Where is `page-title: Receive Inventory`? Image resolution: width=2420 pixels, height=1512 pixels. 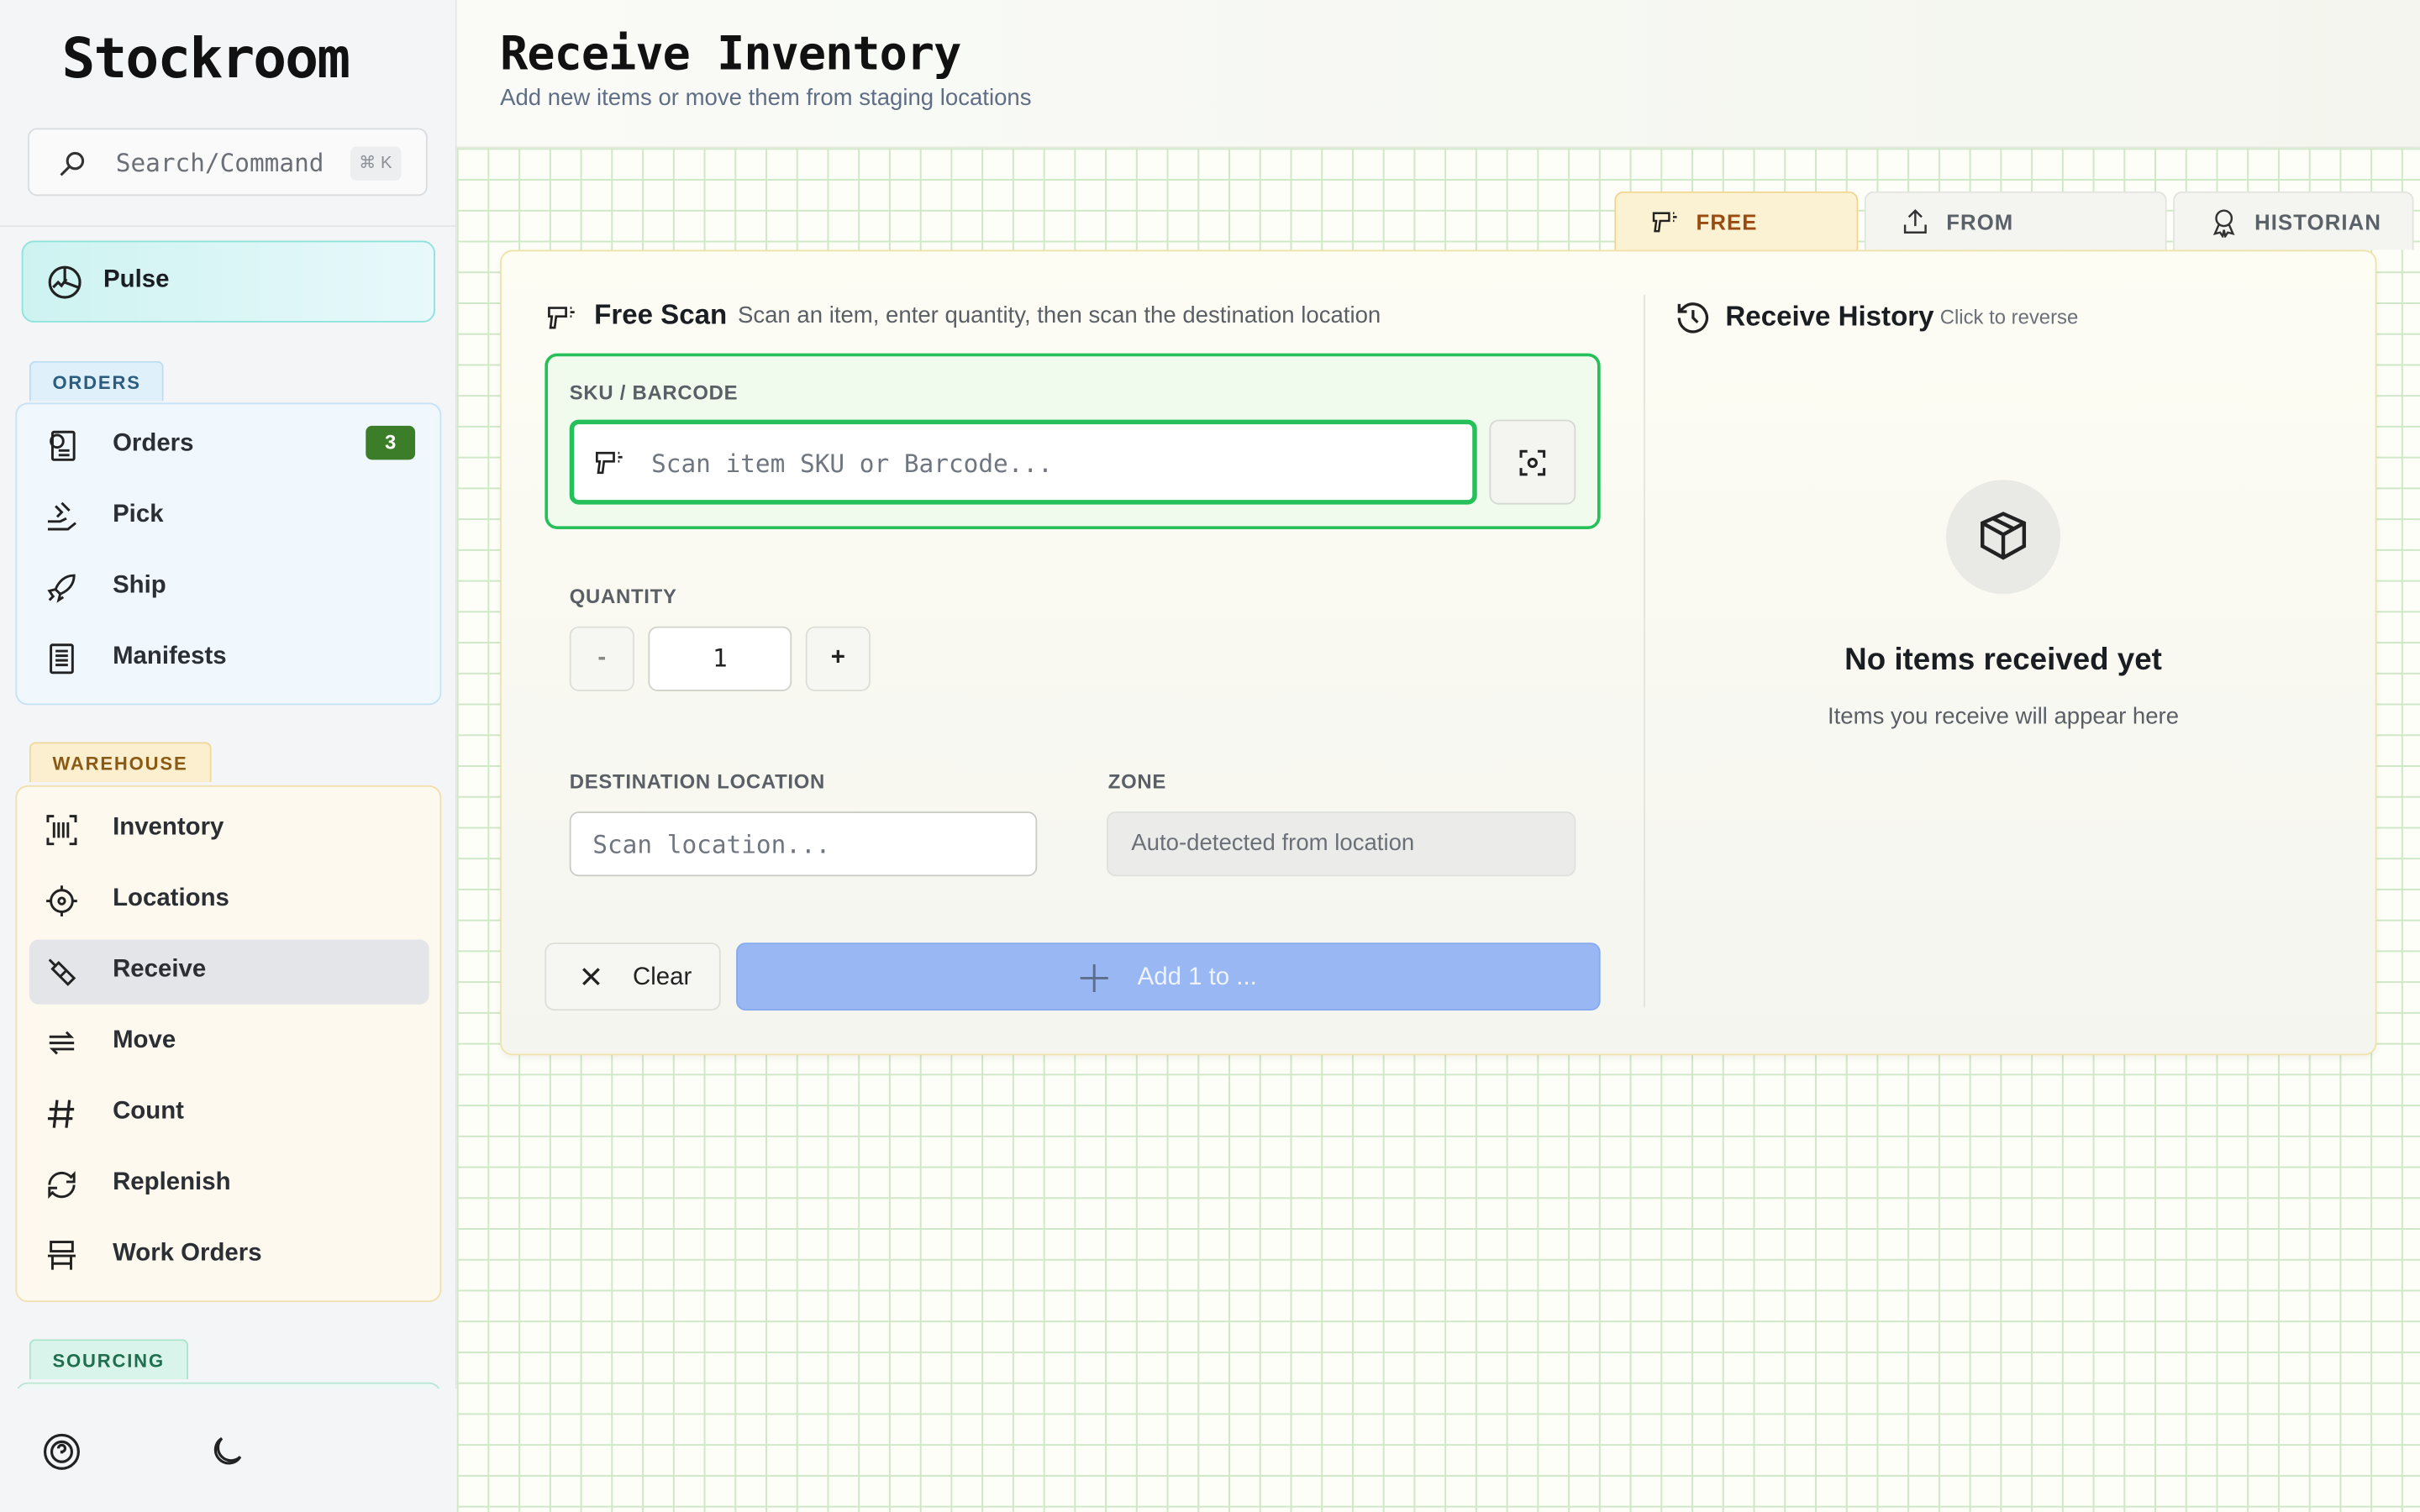
page-title: Receive Inventory is located at coordinates (731, 55).